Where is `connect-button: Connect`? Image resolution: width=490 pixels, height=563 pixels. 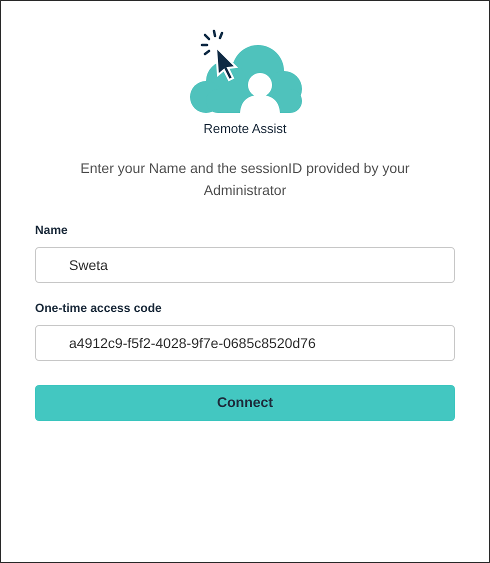
connect-button: Connect is located at coordinates (245, 402).